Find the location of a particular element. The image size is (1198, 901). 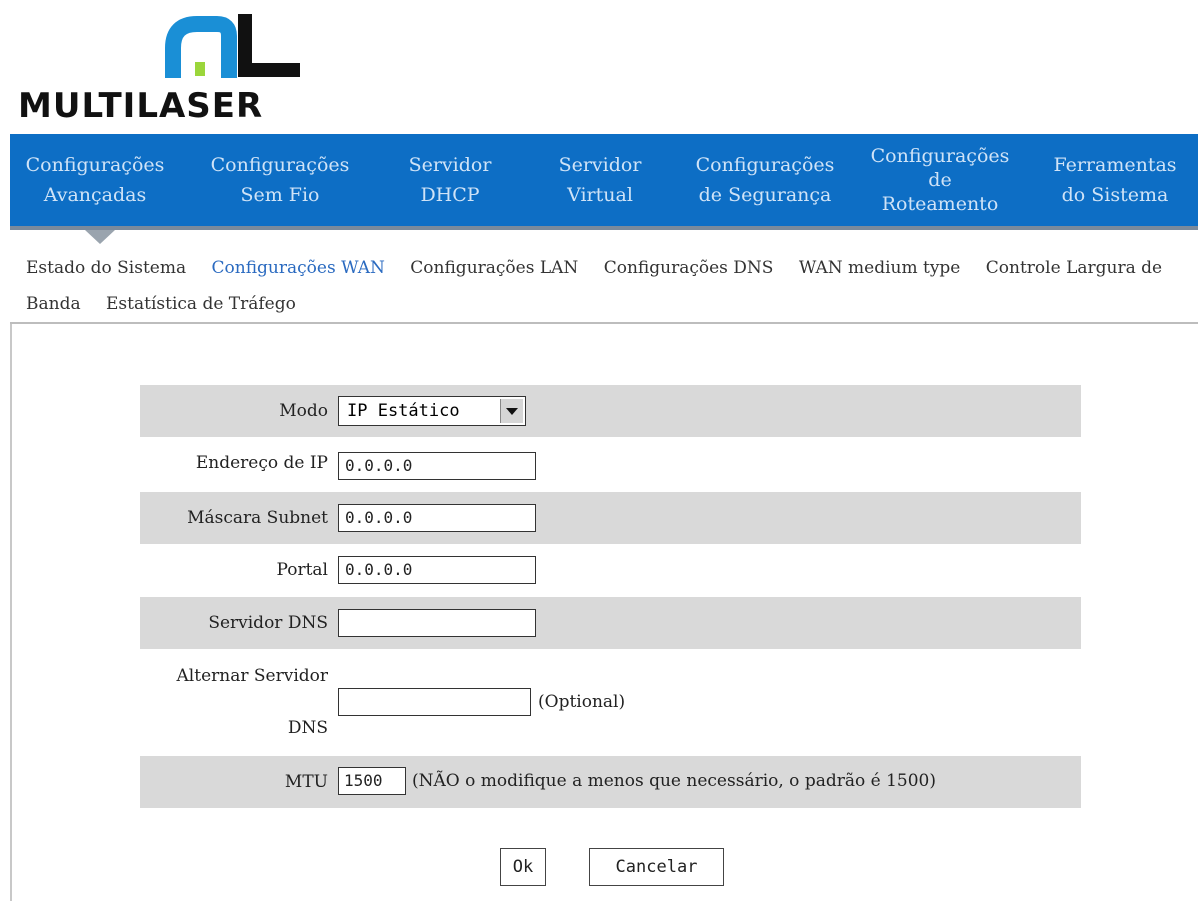

nav-label: Servidor DHCP is located at coordinates (450, 180).